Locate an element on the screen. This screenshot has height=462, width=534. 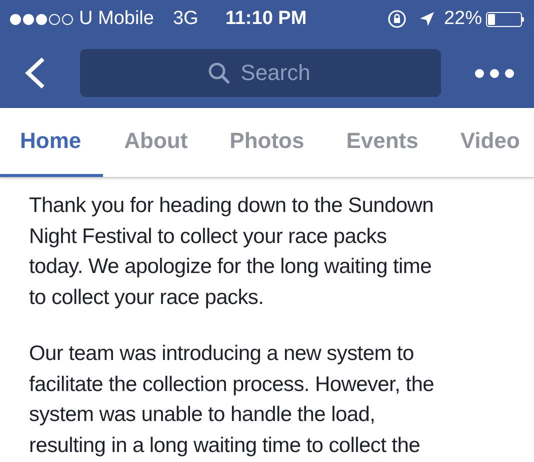
battery-percent: 22% is located at coordinates (463, 18).